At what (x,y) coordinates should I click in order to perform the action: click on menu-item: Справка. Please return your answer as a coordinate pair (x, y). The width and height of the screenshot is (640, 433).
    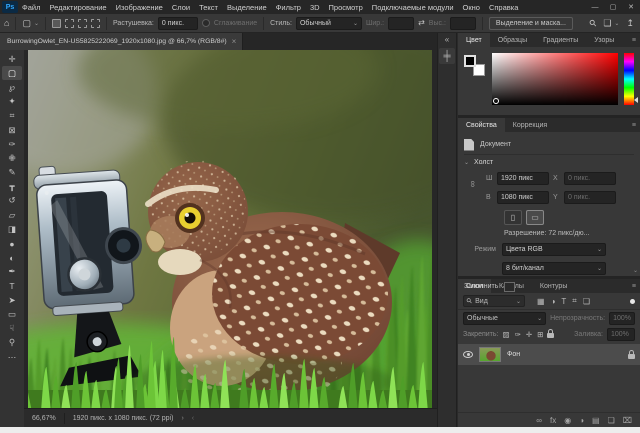
    Looking at the image, I should click on (503, 7).